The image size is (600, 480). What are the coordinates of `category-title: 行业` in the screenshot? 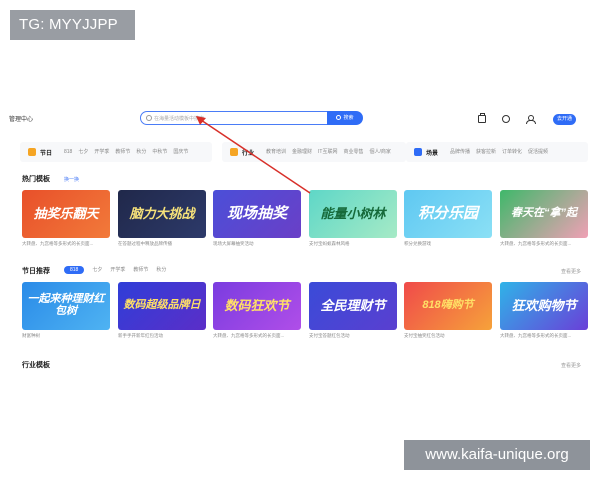 It's located at (248, 154).